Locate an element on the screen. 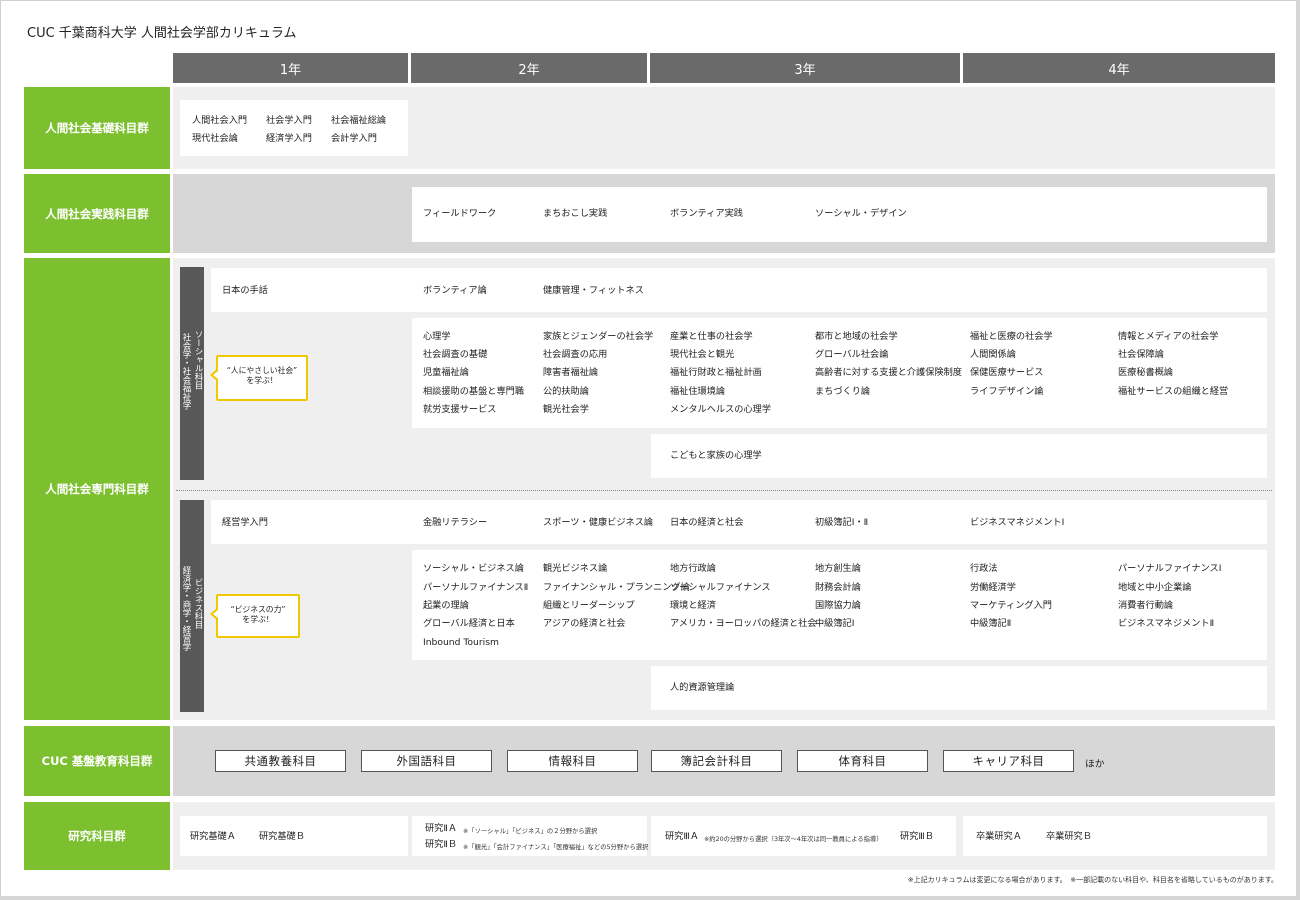 The height and width of the screenshot is (900, 1300). course: パーソナルファイナンスⅠ is located at coordinates (1170, 568).